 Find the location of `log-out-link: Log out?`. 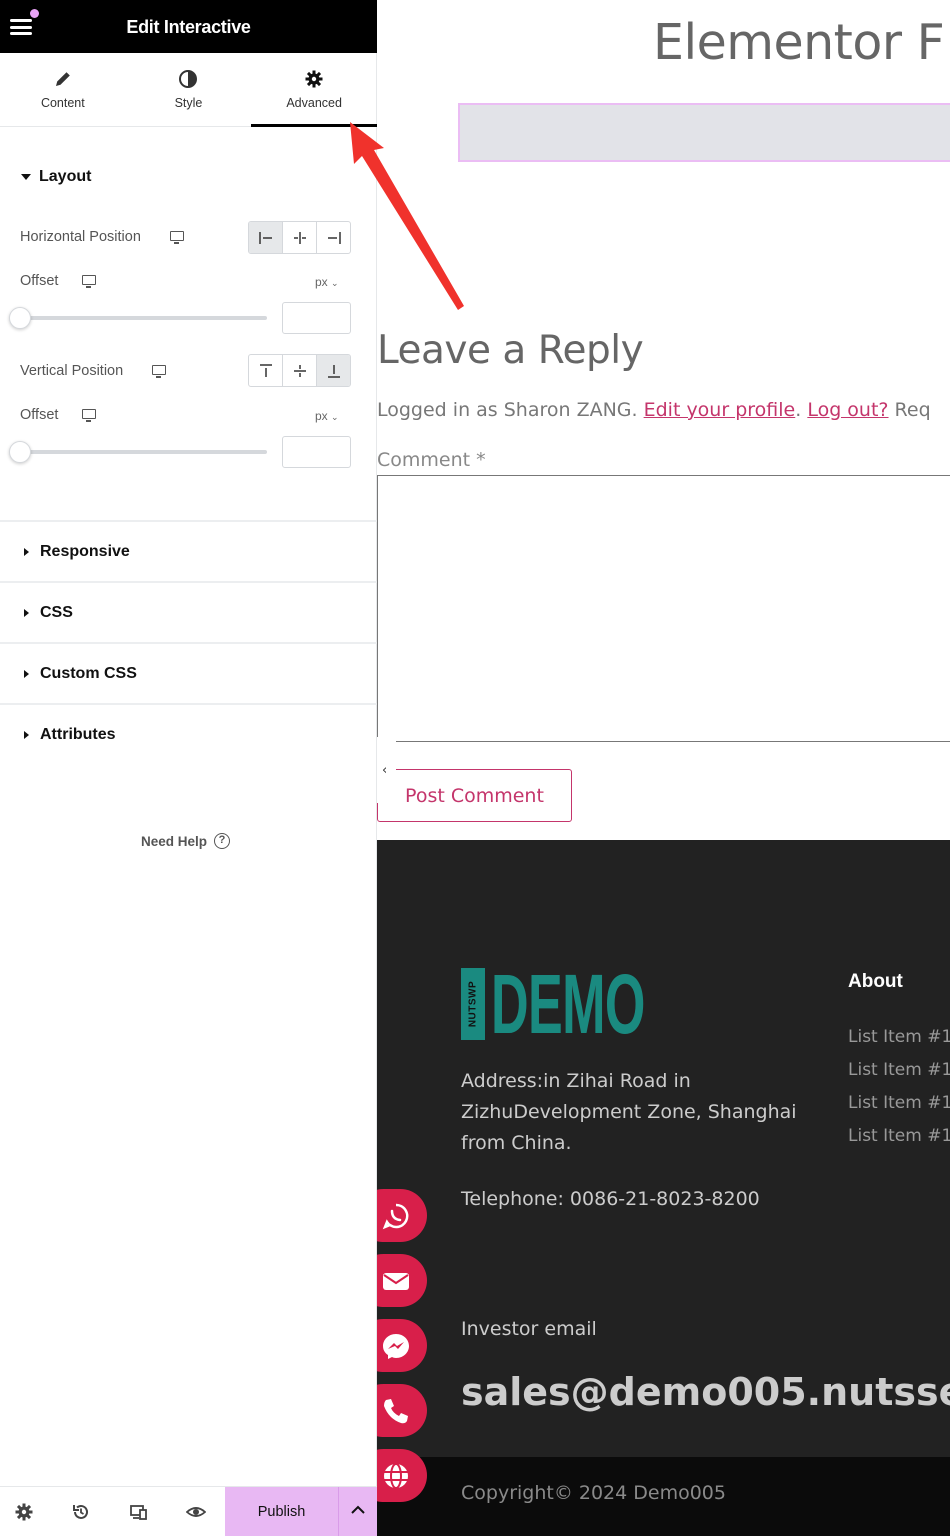

log-out-link: Log out? is located at coordinates (847, 410).